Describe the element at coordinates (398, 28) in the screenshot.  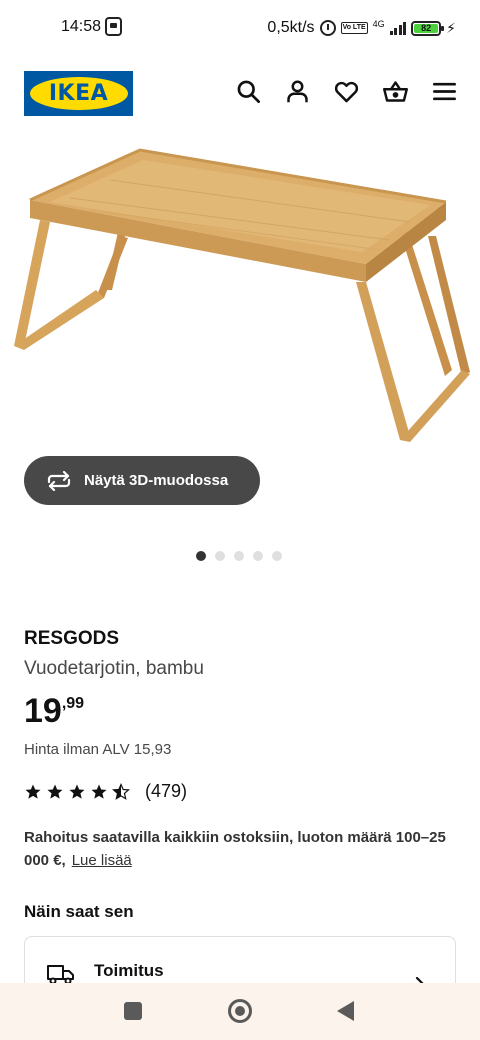
I see `signal-icon` at that location.